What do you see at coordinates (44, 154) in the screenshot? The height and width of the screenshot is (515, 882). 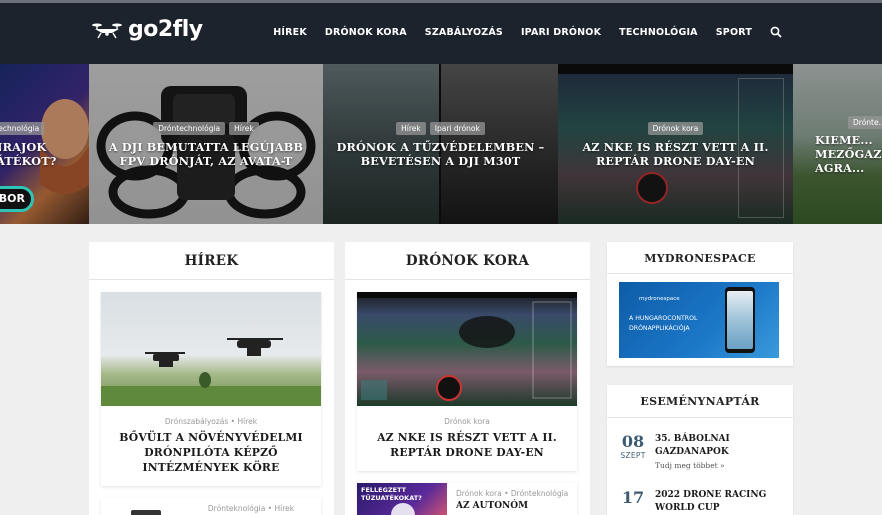 I see `slide-title: ...ONRAJOK ...ZJÁTÉKOT?` at bounding box center [44, 154].